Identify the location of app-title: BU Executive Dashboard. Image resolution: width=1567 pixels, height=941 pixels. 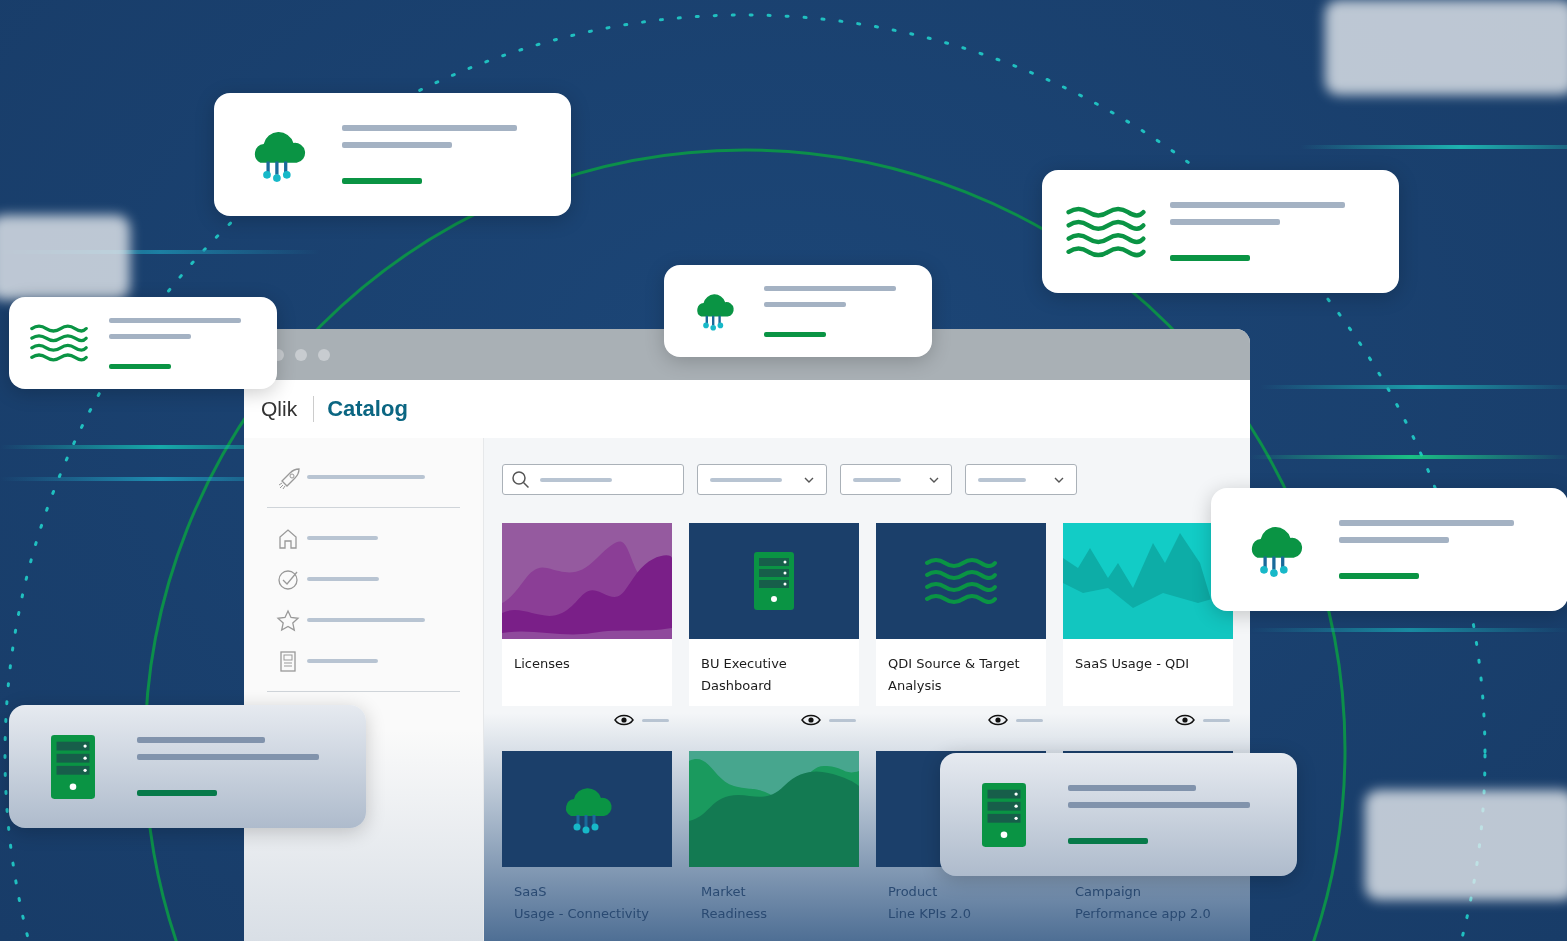
(774, 675).